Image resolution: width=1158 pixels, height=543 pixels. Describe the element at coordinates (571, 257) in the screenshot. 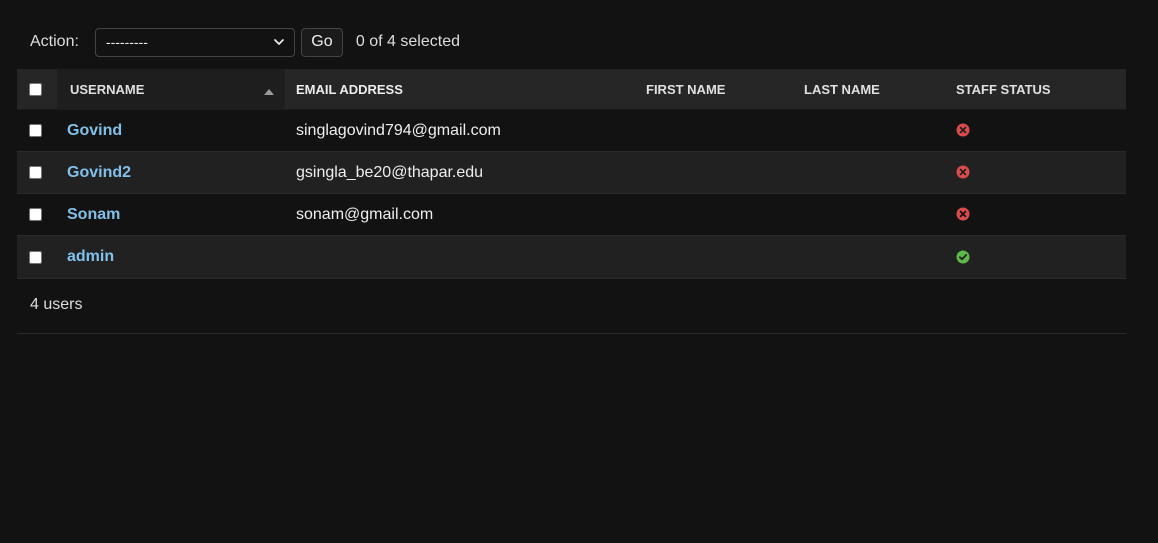

I see `table-row: admin` at that location.